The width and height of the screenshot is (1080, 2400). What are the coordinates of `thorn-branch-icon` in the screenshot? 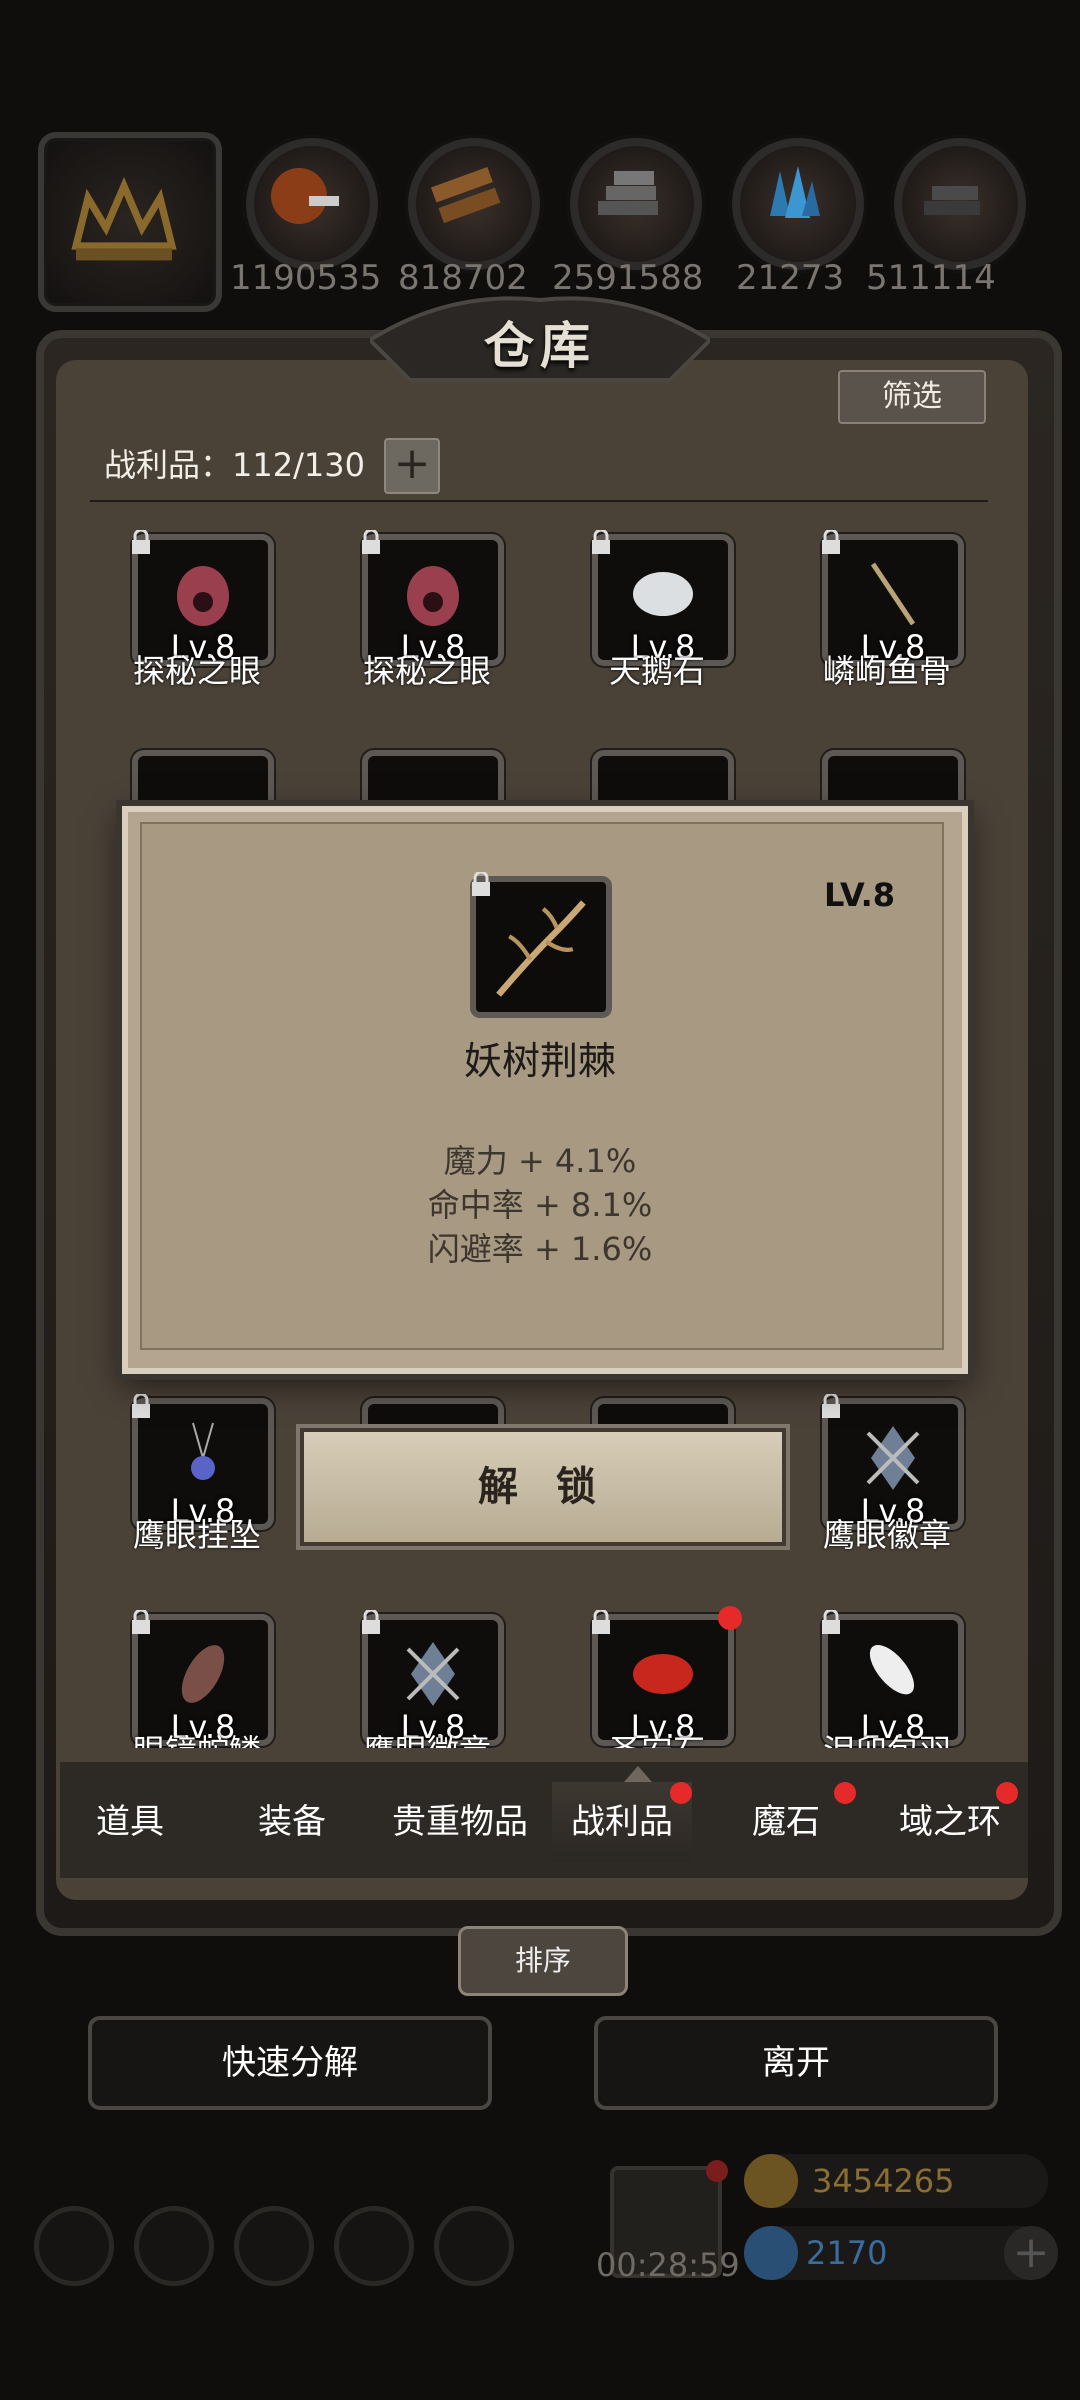 It's located at (541, 948).